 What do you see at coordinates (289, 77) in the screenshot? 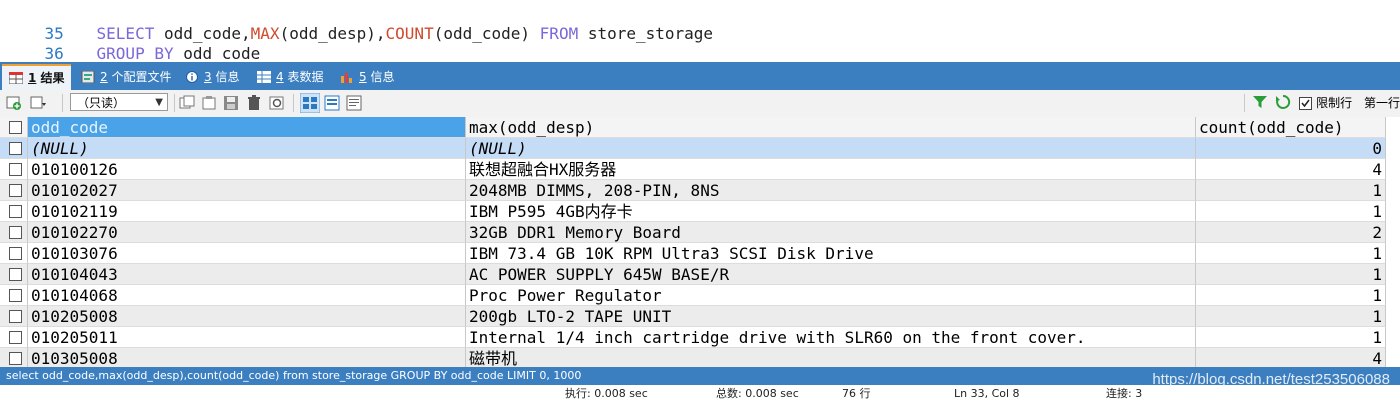
I see `tab-table-data: 4 表数据` at bounding box center [289, 77].